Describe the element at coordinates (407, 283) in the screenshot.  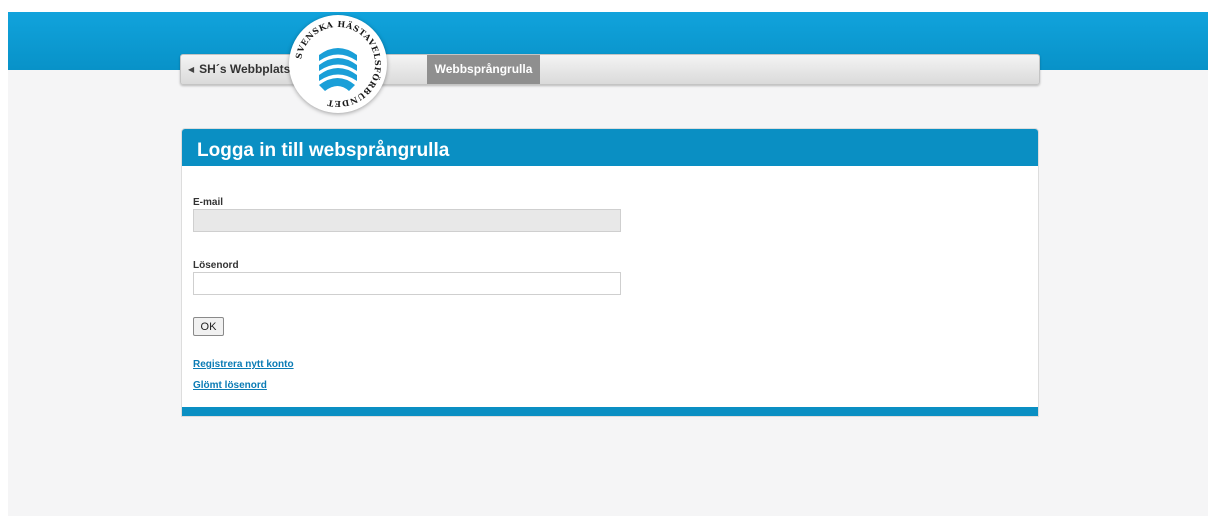
I see `password-field` at that location.